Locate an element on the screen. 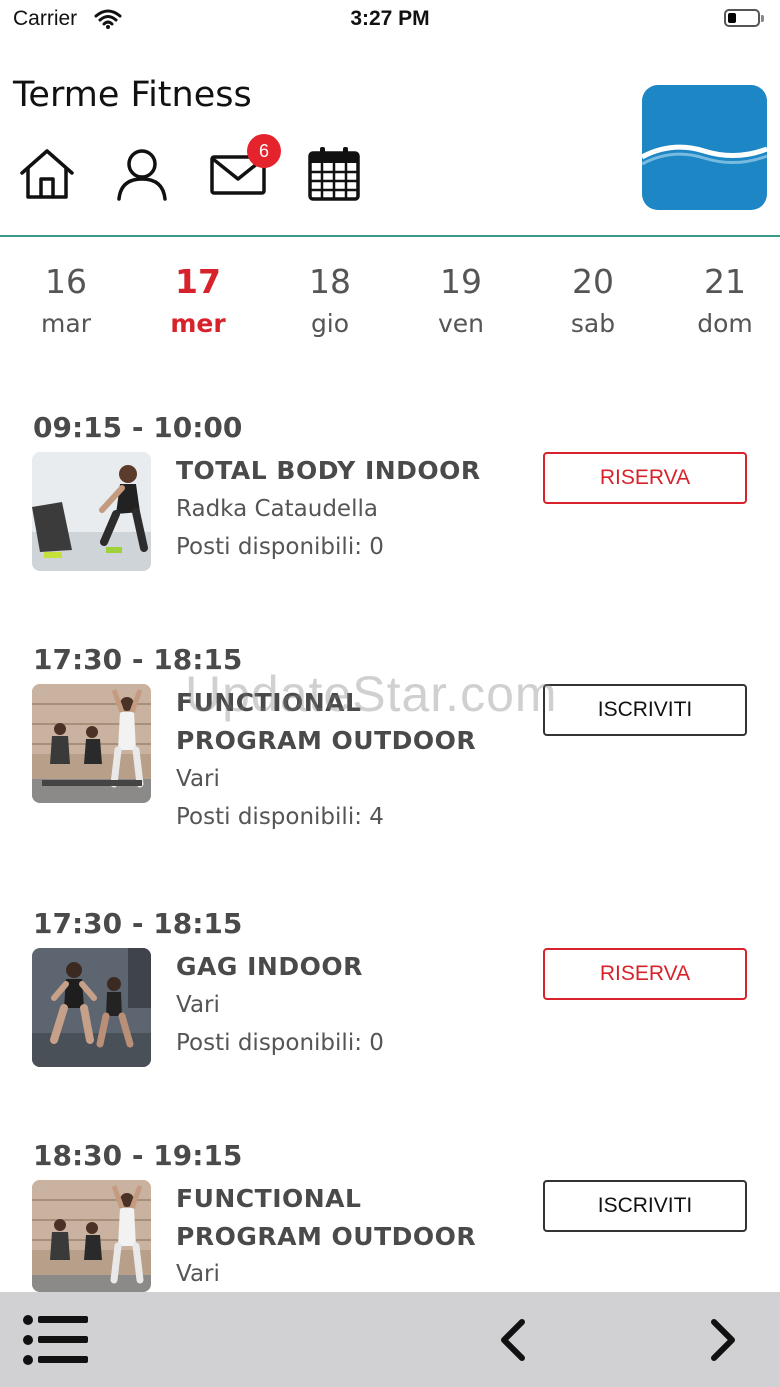 The height and width of the screenshot is (1387, 780). class-title: TOTAL BODY INDOOR is located at coordinates (328, 470).